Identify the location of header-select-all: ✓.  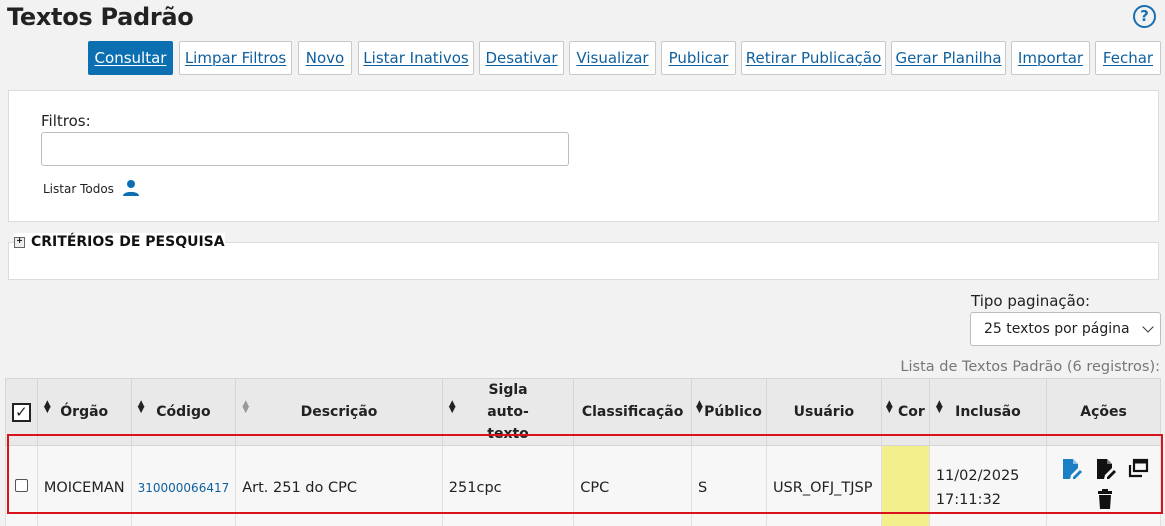
(21, 412).